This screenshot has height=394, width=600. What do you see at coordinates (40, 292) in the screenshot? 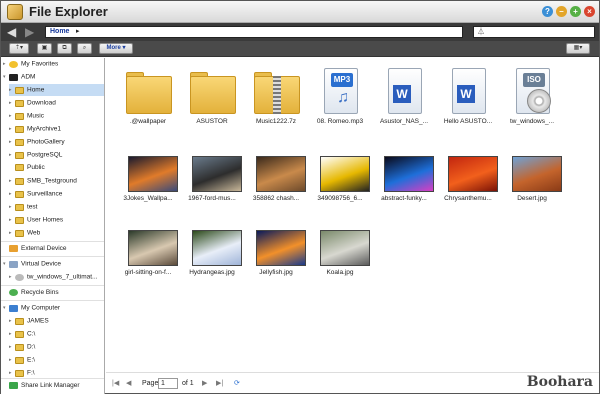
I see `sidebar-label: Recycle Bins` at bounding box center [40, 292].